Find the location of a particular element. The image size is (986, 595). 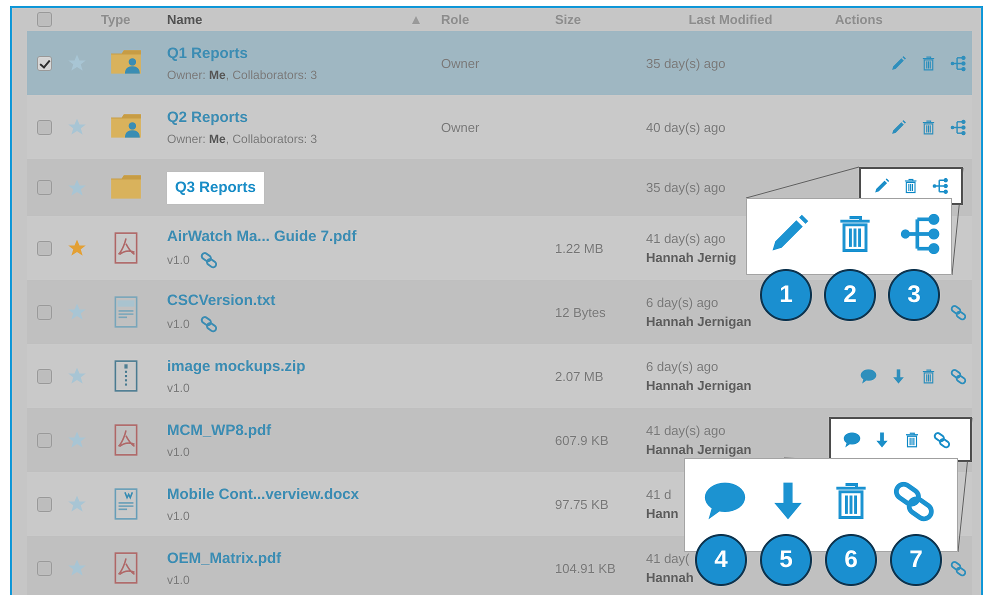

file-name-link: MCM_WP8.pdf is located at coordinates (219, 430).